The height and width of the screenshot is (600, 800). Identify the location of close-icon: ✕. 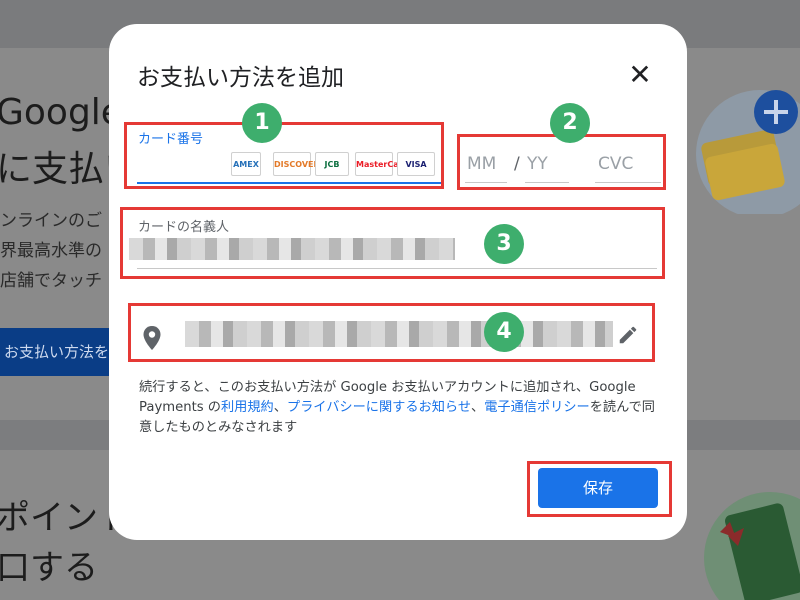
(640, 75).